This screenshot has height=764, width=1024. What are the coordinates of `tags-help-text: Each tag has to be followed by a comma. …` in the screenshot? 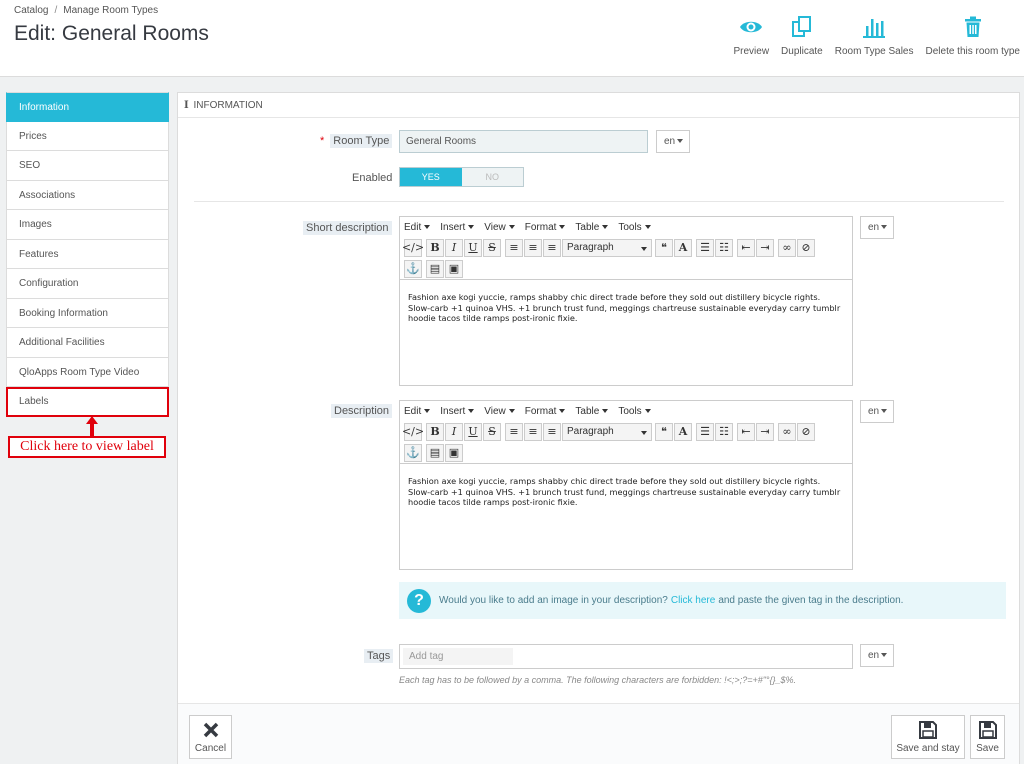 It's located at (598, 680).